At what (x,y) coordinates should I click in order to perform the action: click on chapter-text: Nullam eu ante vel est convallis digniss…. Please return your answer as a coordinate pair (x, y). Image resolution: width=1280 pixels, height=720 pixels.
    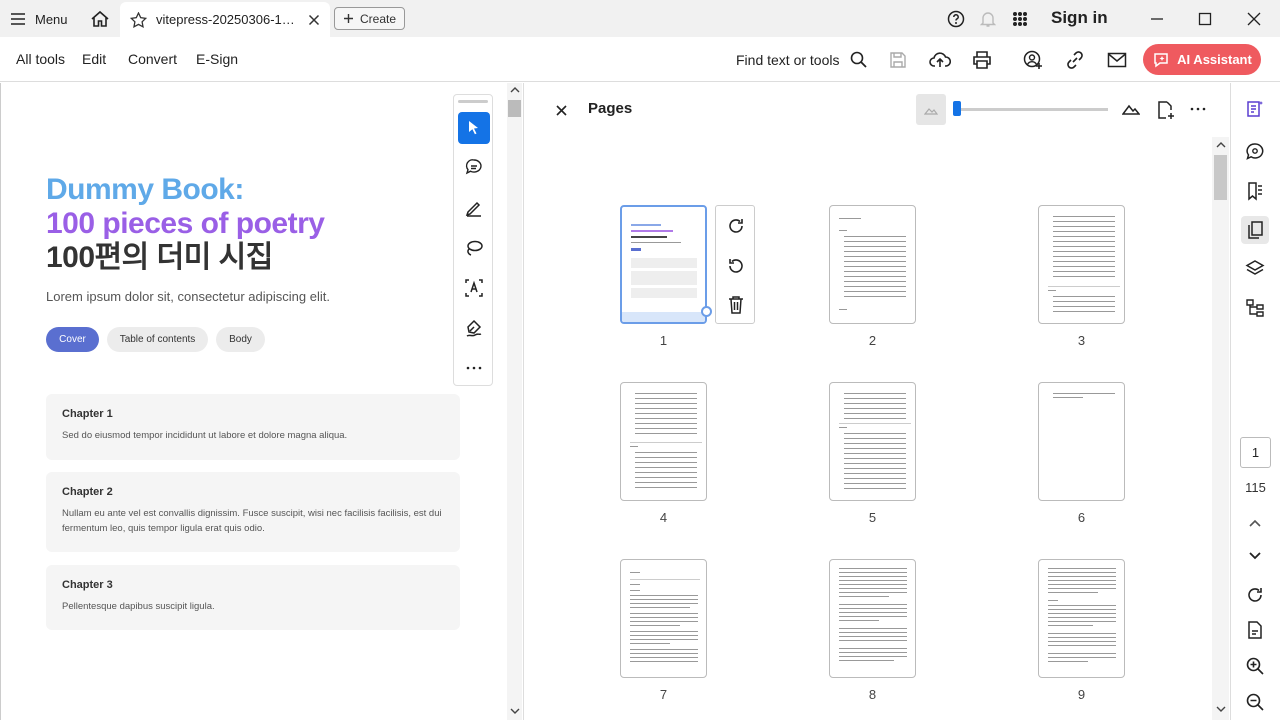
    Looking at the image, I should click on (252, 521).